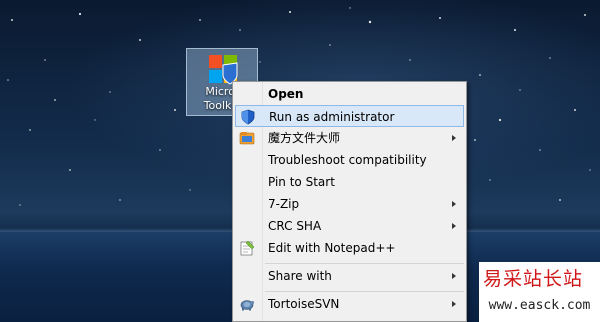  What do you see at coordinates (300, 276) in the screenshot?
I see `menu-item-label: Share with` at bounding box center [300, 276].